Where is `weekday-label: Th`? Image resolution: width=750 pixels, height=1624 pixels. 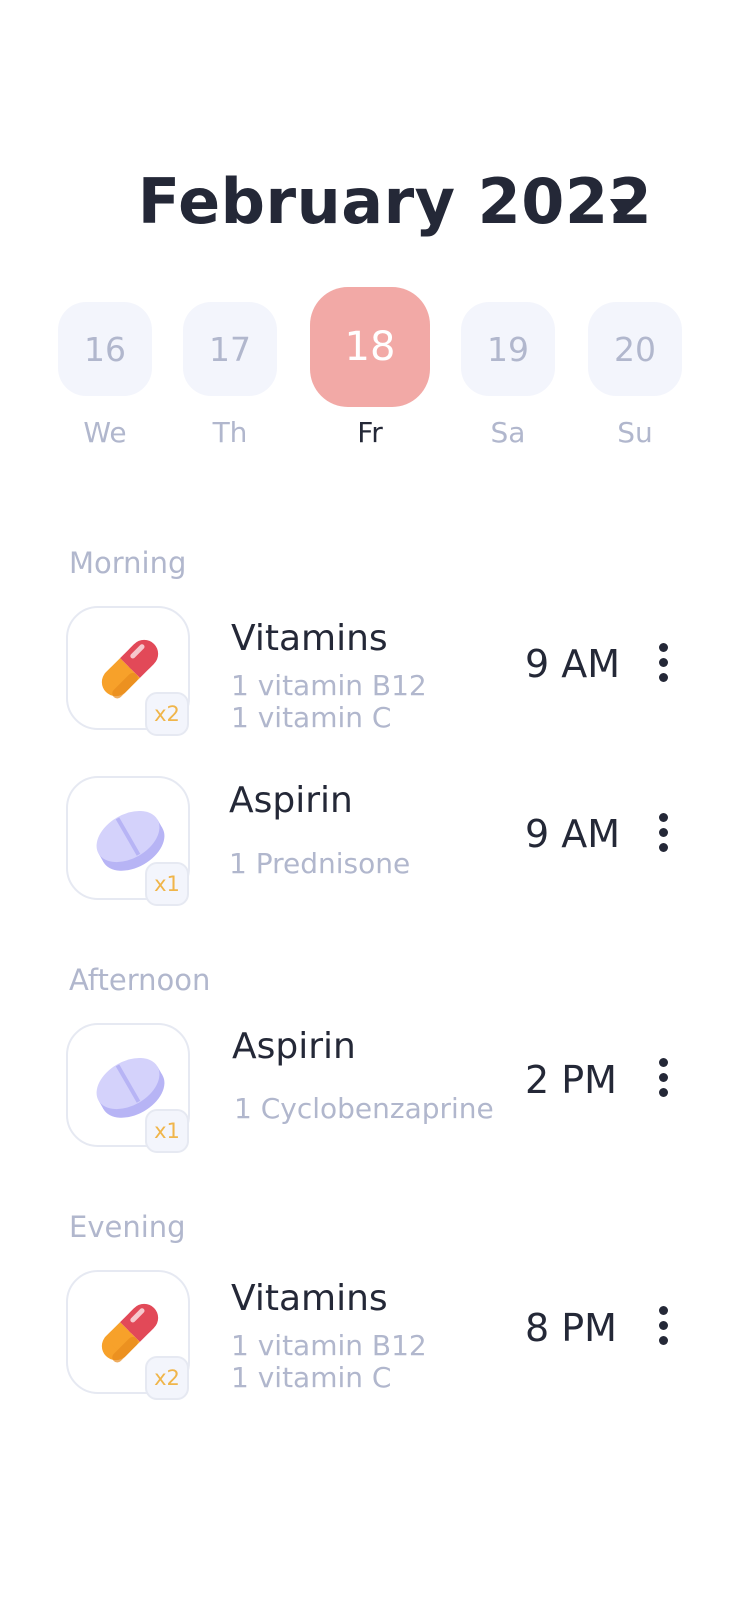 weekday-label: Th is located at coordinates (230, 432).